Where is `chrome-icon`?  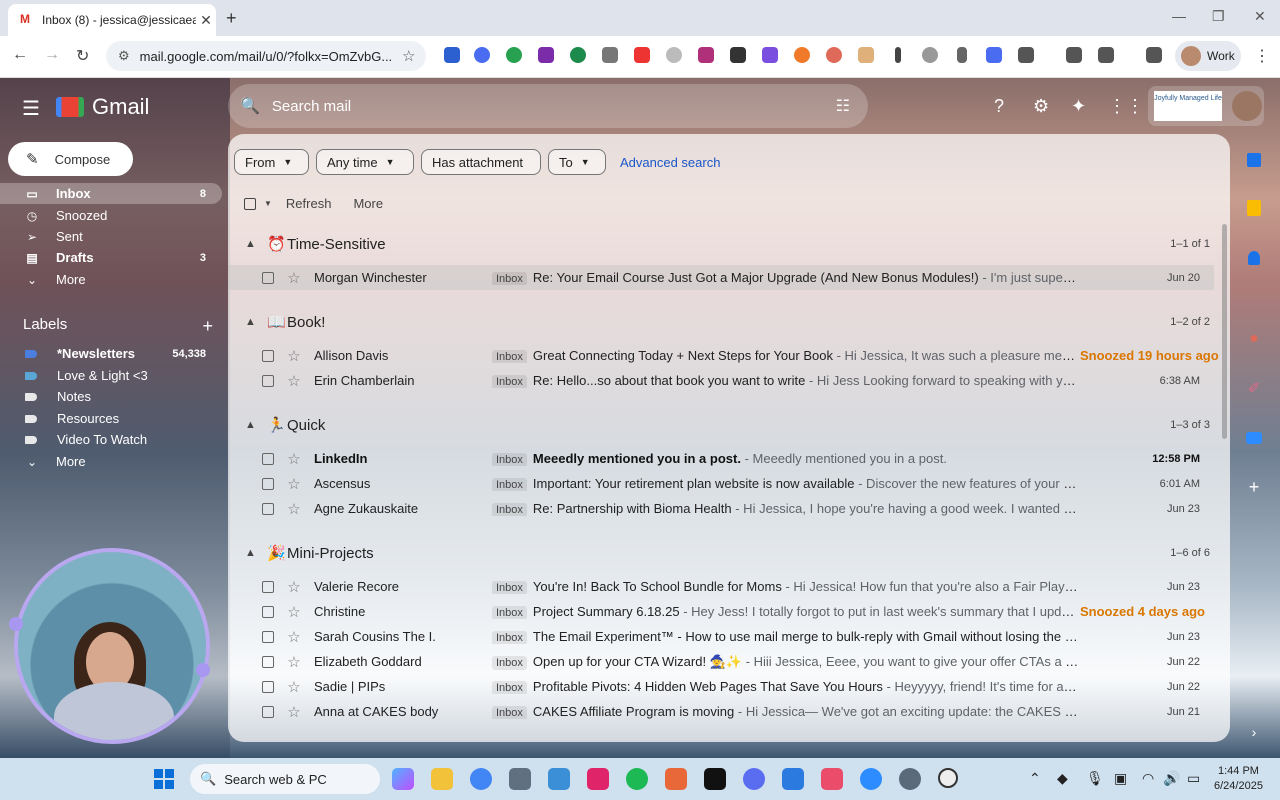
chrome-icon is located at coordinates (481, 779).